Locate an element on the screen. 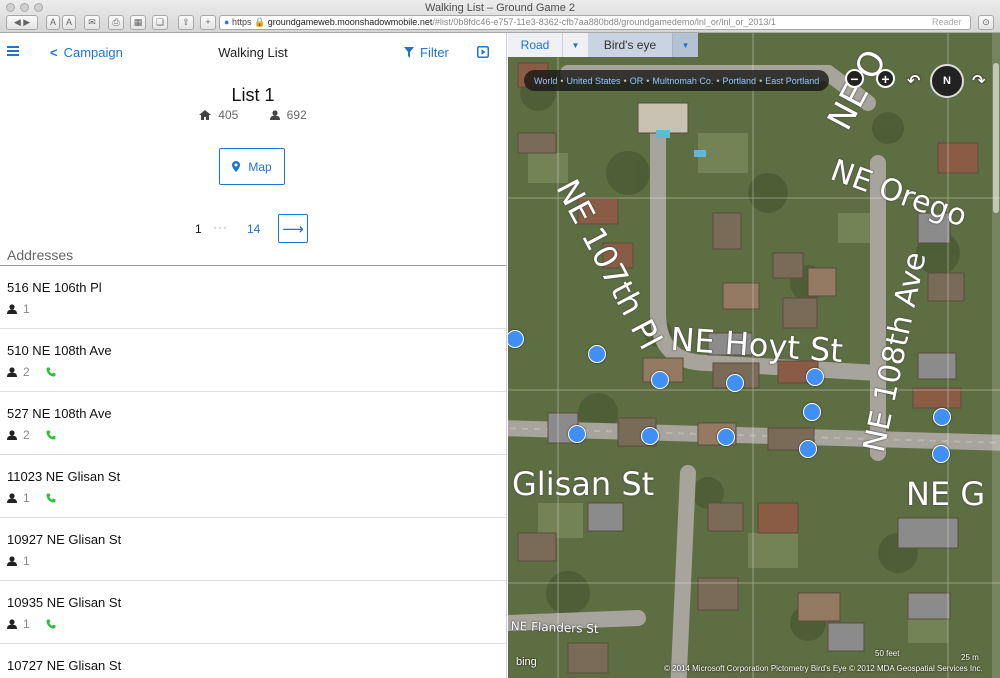 This screenshot has width=1000, height=678. url-host: groundgameweb.moonshadowmobile.net is located at coordinates (350, 22).